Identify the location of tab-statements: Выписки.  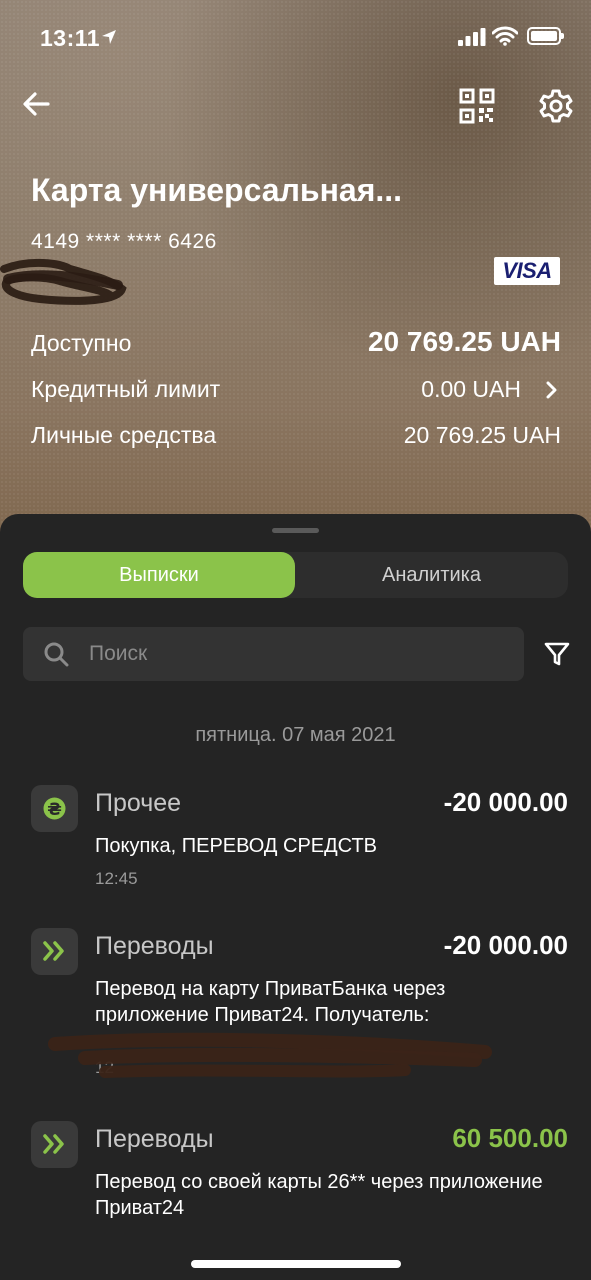
(159, 575).